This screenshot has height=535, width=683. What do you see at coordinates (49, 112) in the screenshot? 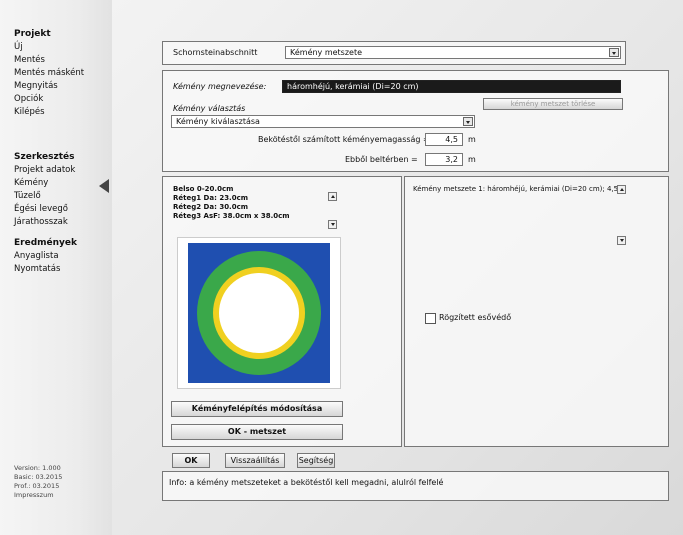
I see `sidebar-item-kilepes: Kilépés` at bounding box center [49, 112].